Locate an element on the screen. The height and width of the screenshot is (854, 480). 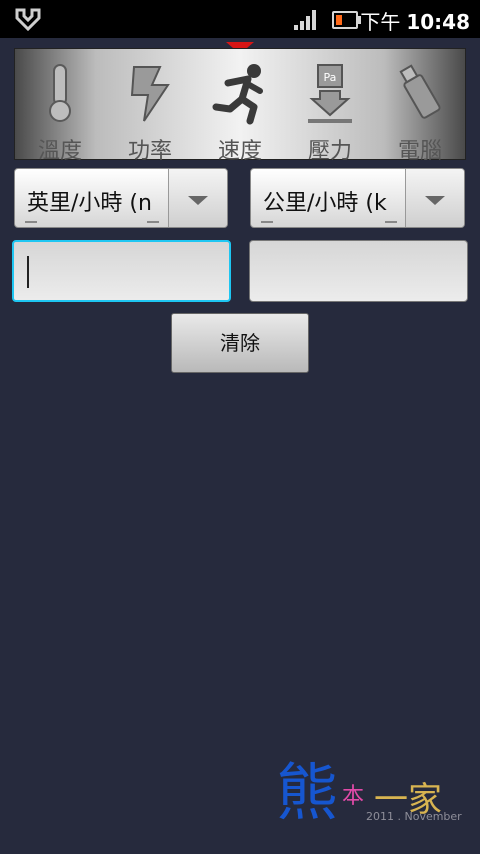
category-speed: 速度 is located at coordinates (240, 110).